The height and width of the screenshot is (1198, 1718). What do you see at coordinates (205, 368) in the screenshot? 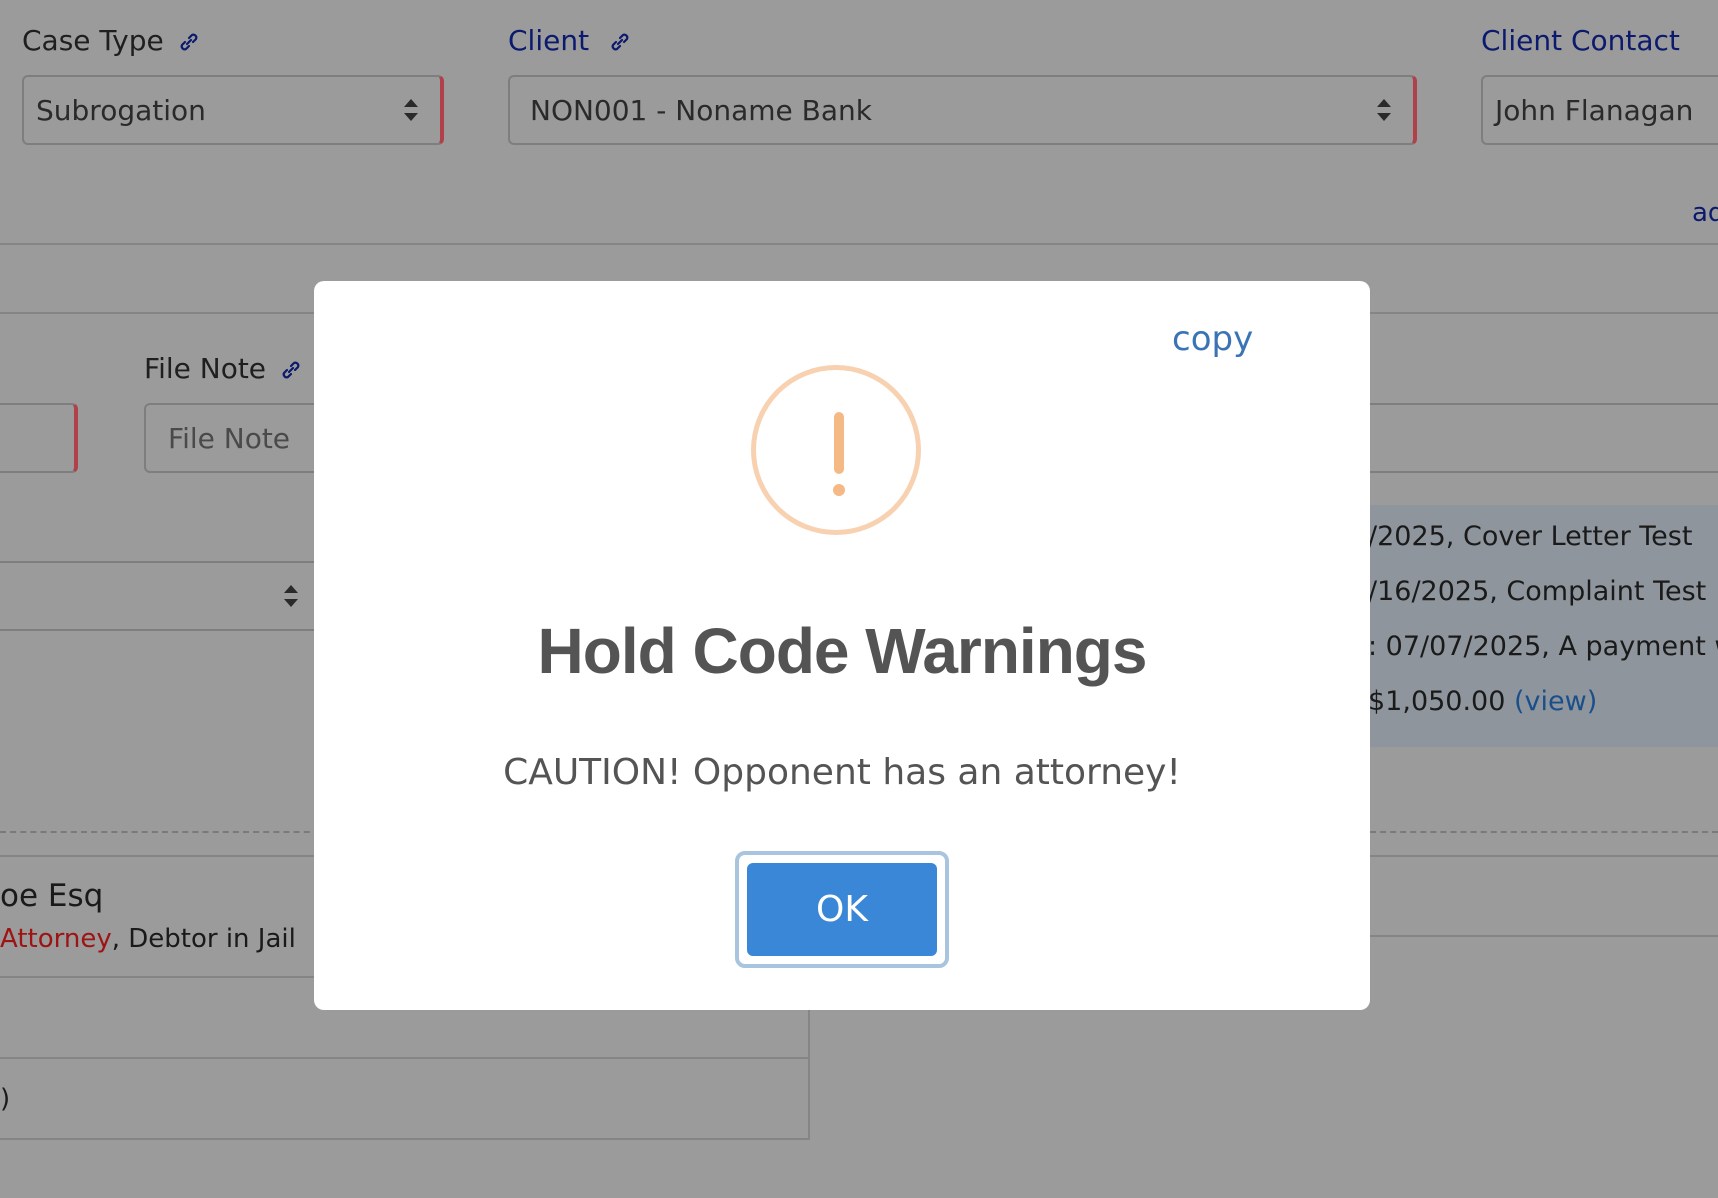
I see `file-note-label-text: File Note` at bounding box center [205, 368].